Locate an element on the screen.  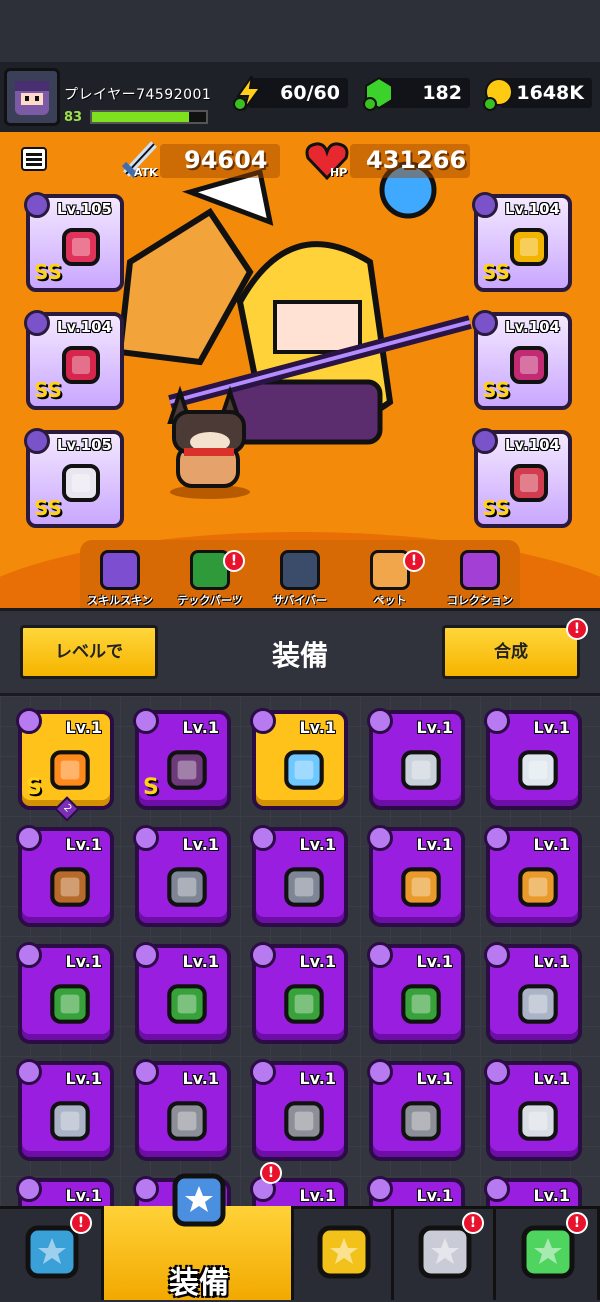
nav-equipment-label: 装備 is located at coordinates (199, 1283).